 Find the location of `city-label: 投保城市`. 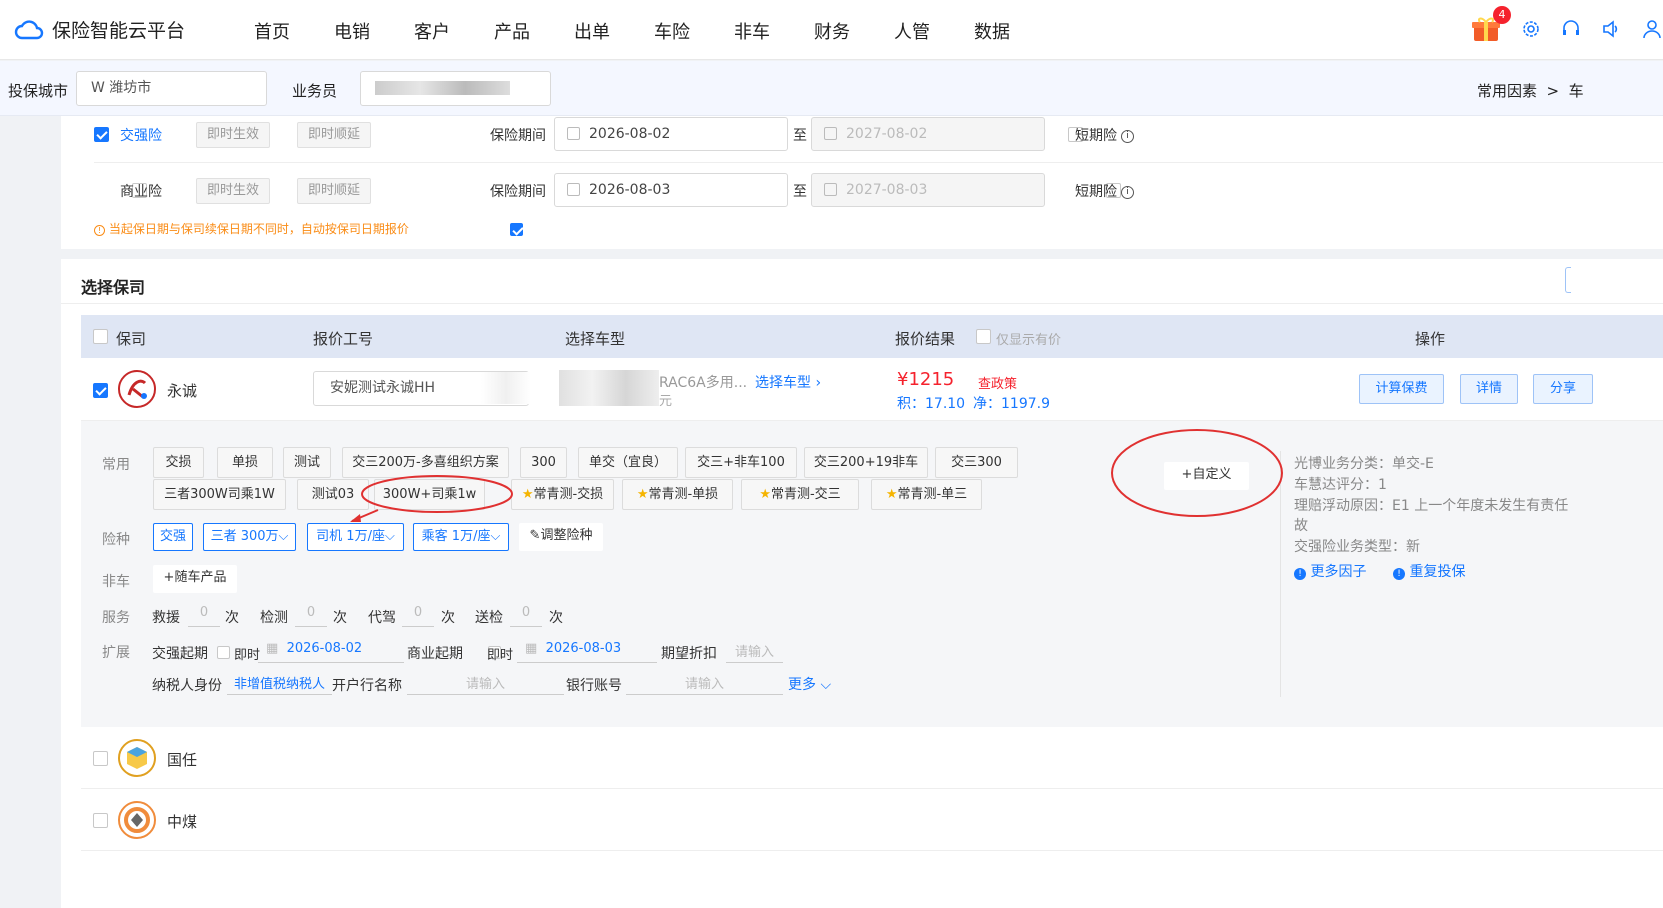

city-label: 投保城市 is located at coordinates (38, 91).